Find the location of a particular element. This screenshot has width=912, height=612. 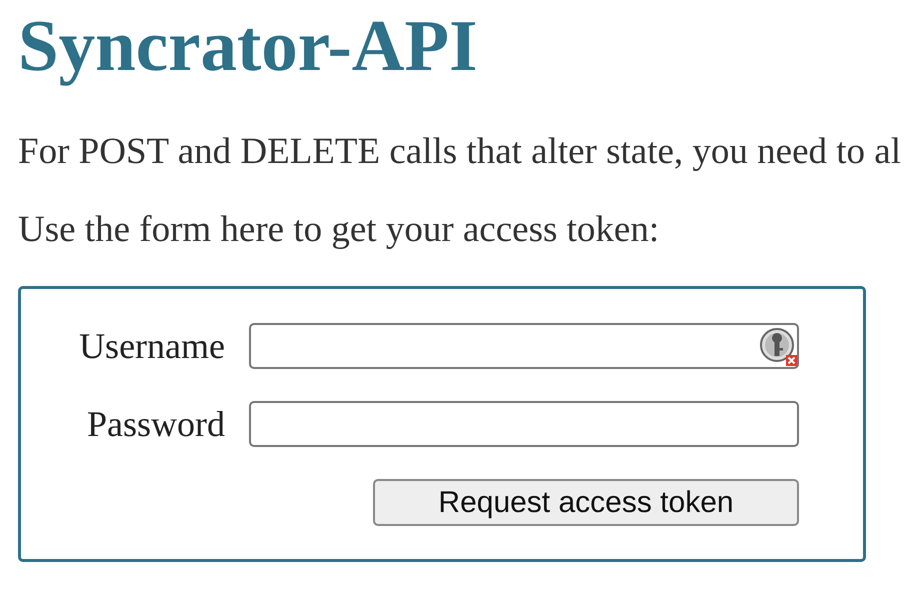

request-token-button: Request access token is located at coordinates (586, 502).